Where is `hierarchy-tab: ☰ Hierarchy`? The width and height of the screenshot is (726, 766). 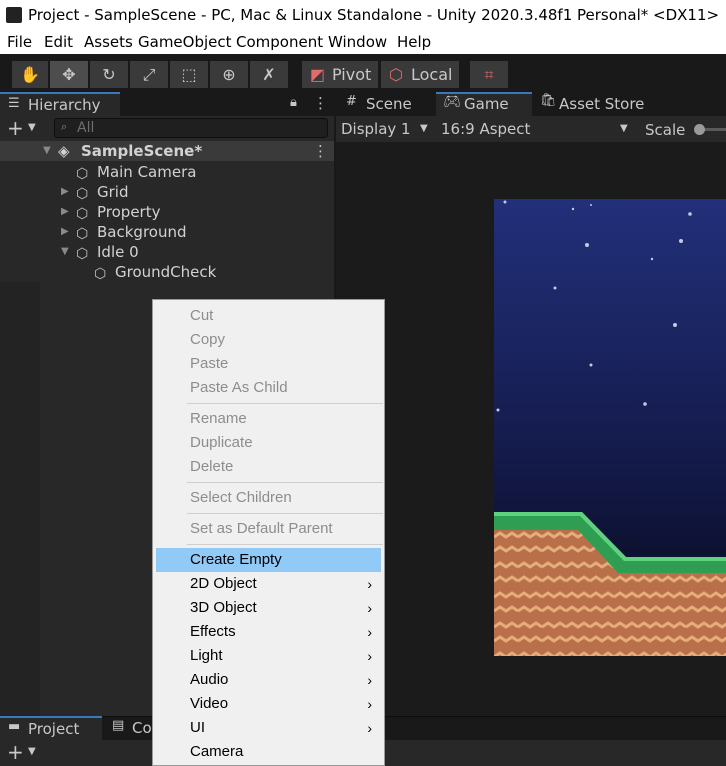
hierarchy-tab: ☰ Hierarchy is located at coordinates (60, 104).